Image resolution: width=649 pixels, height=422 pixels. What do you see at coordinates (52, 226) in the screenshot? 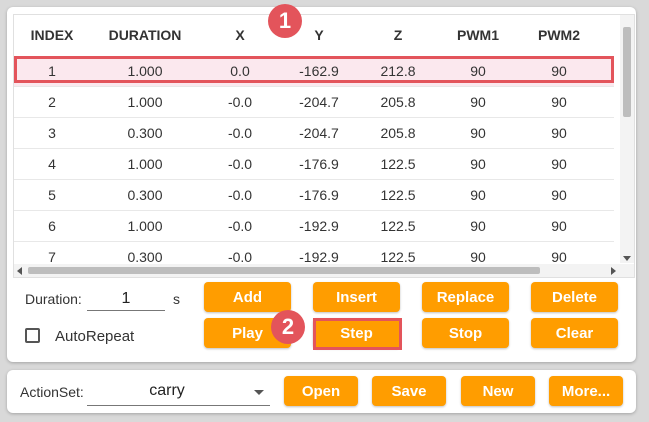
I see `cell-index: 6` at bounding box center [52, 226].